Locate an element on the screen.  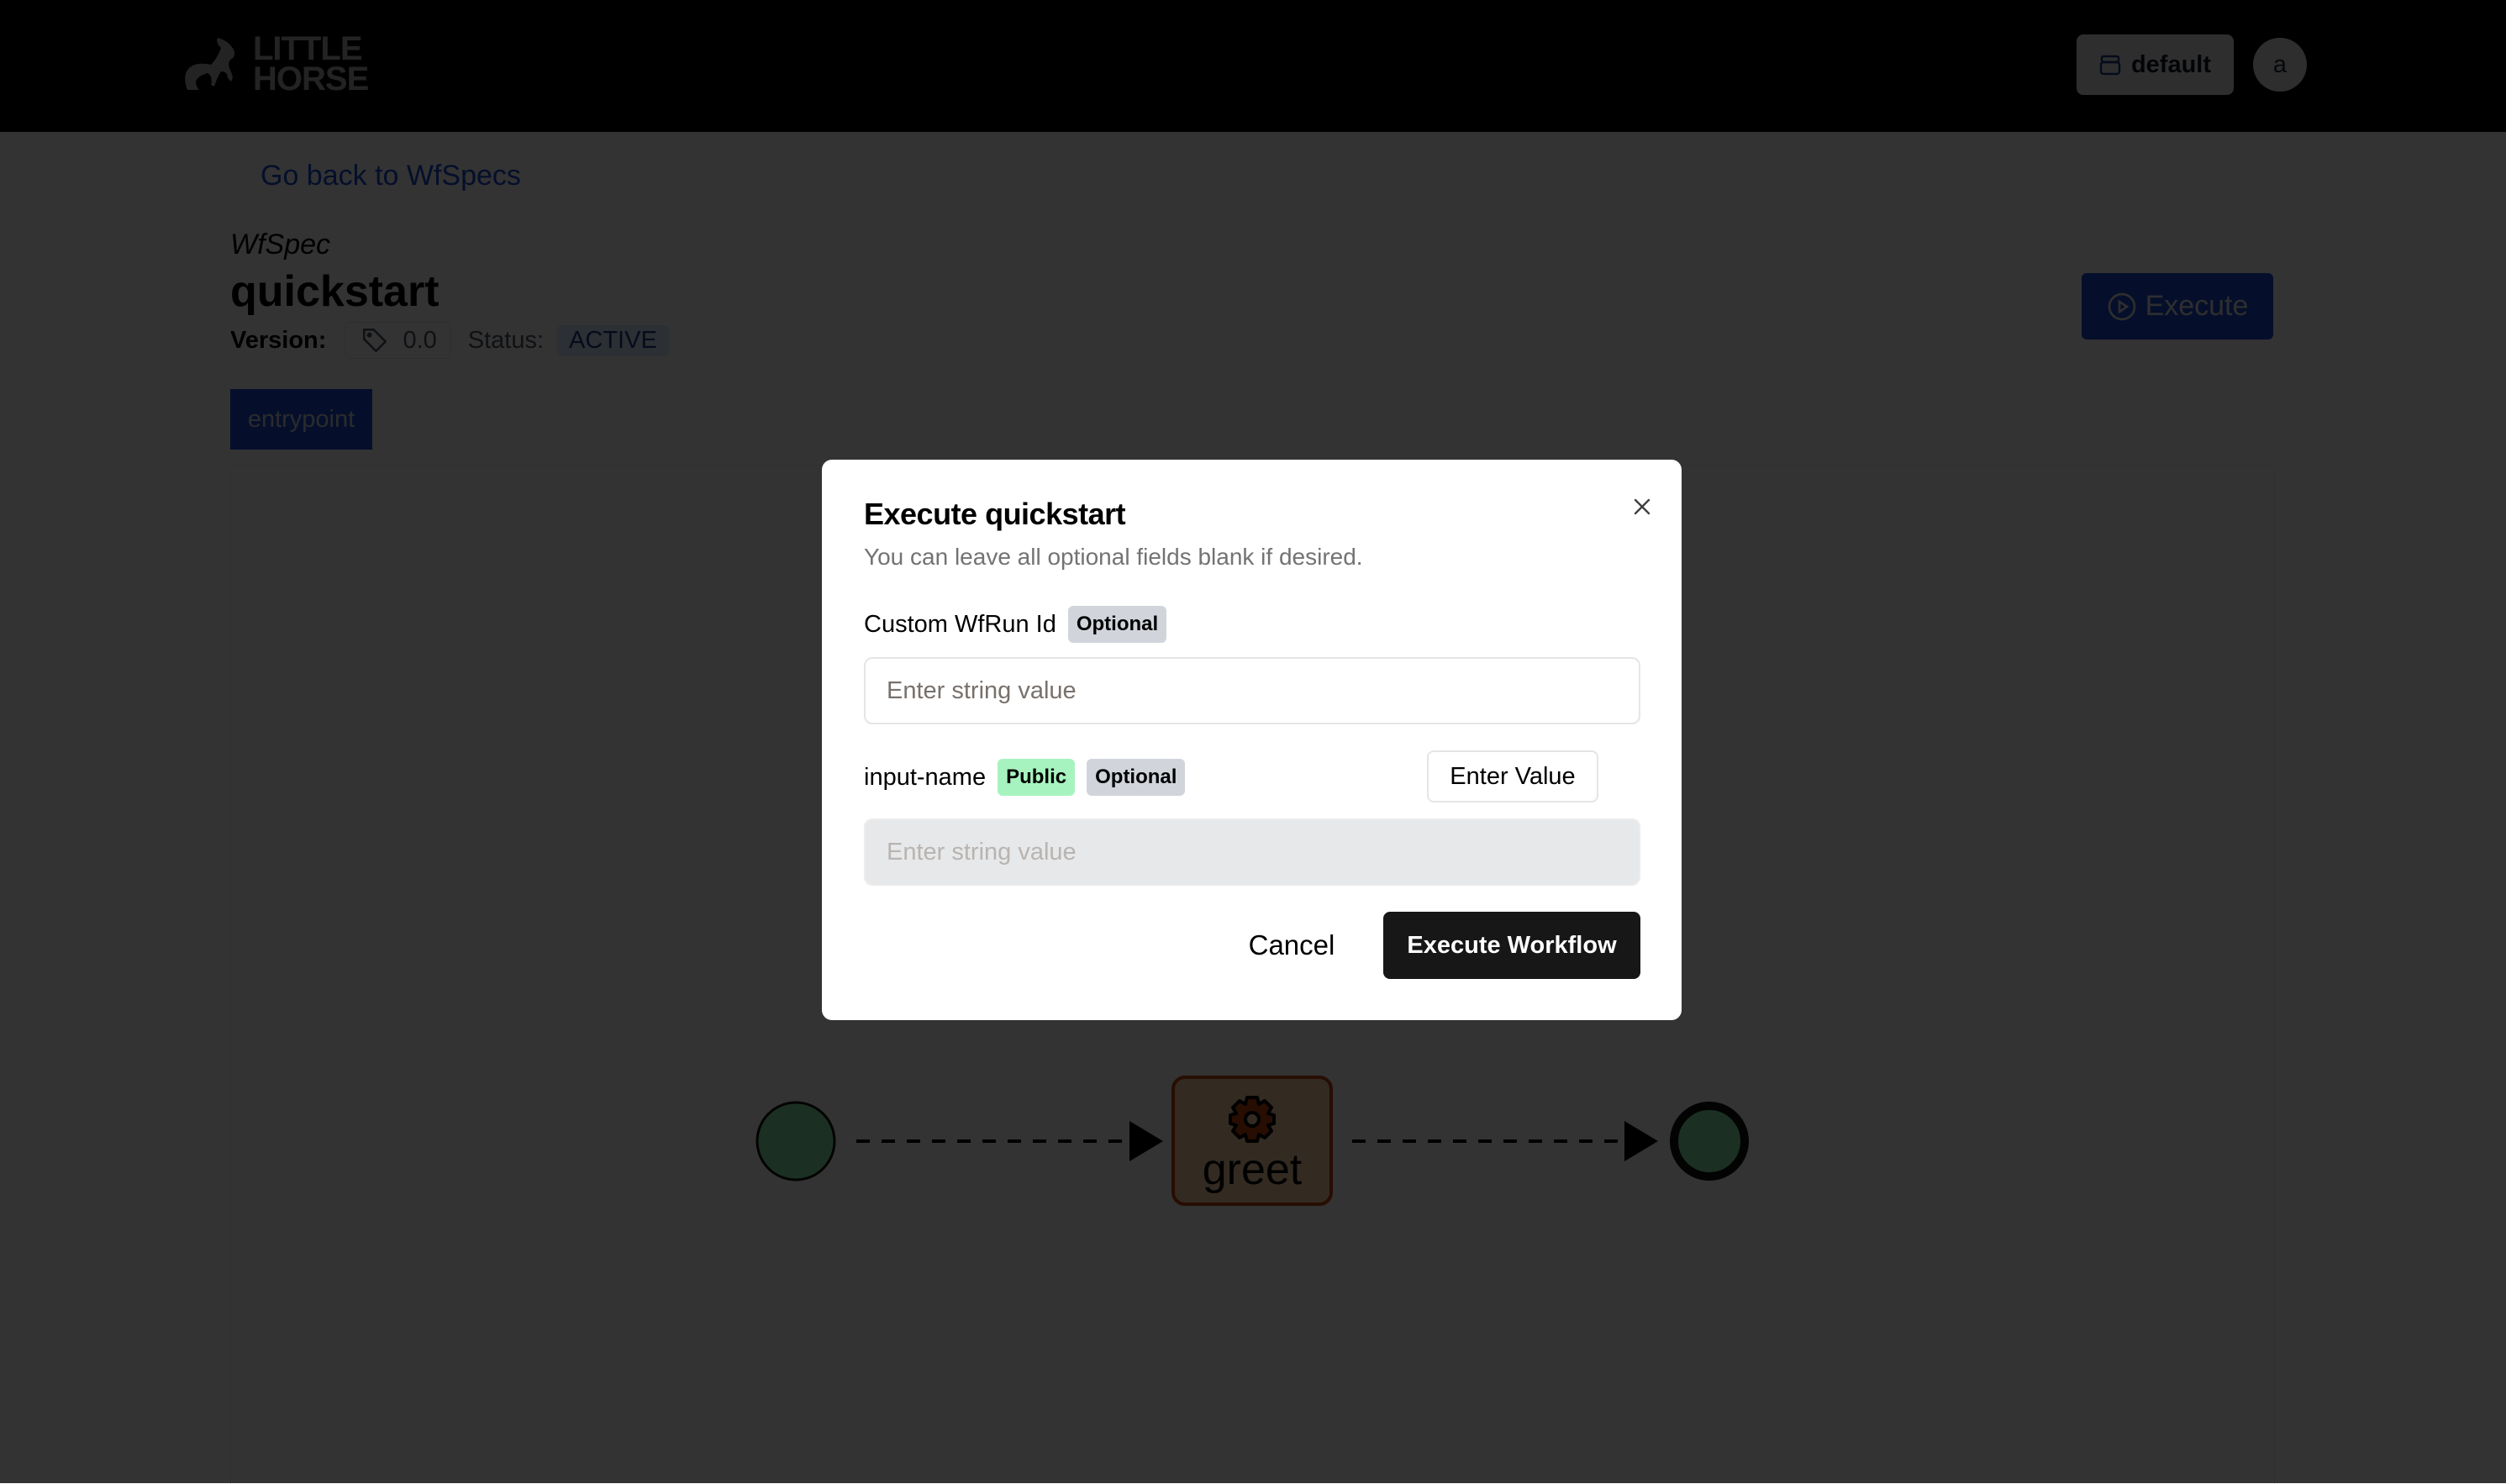
close-icon is located at coordinates (1642, 507).